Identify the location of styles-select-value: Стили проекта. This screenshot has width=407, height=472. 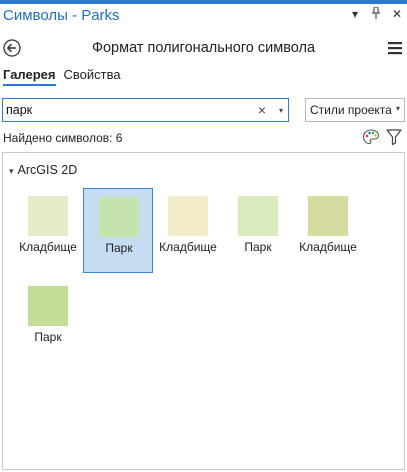
(351, 110).